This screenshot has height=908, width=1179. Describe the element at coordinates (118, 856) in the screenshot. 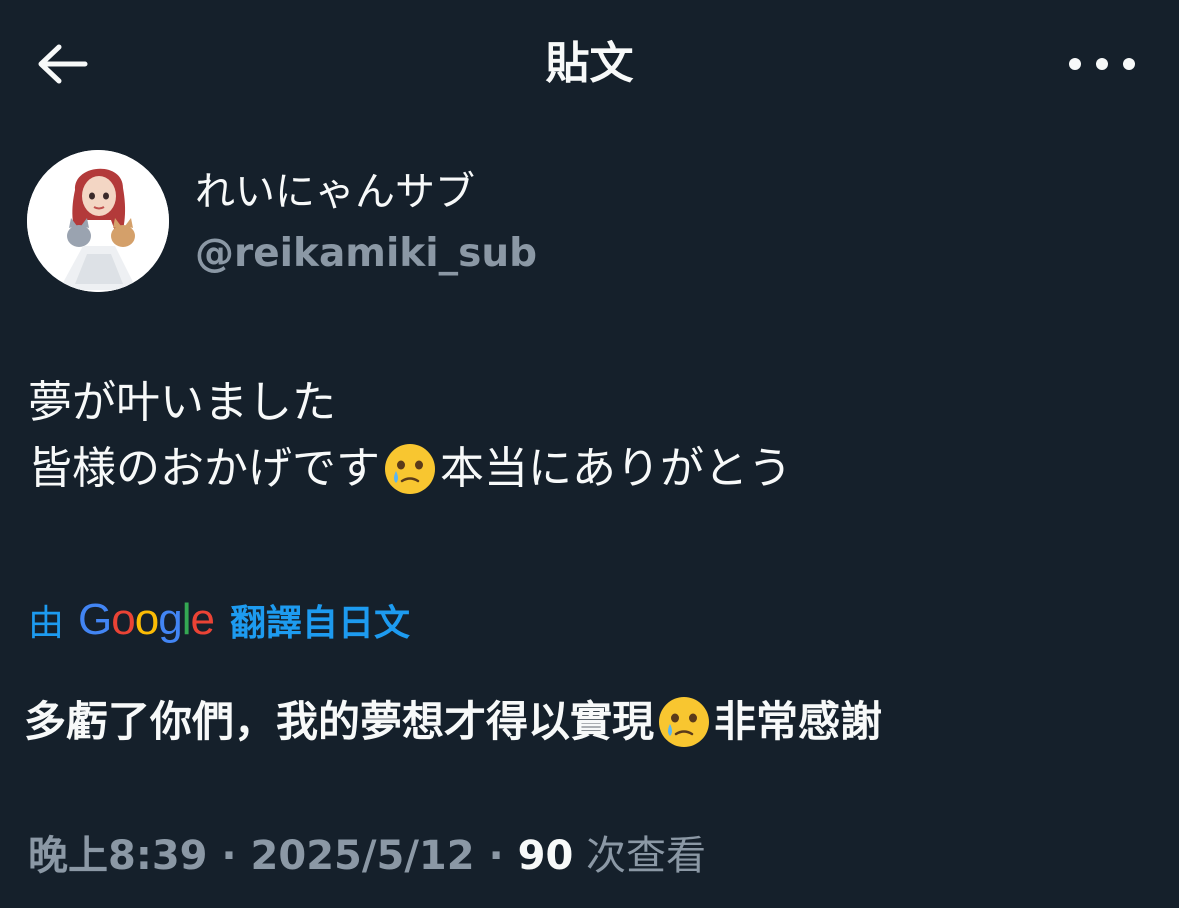

I see `tweet-time: 晚上8:39` at that location.